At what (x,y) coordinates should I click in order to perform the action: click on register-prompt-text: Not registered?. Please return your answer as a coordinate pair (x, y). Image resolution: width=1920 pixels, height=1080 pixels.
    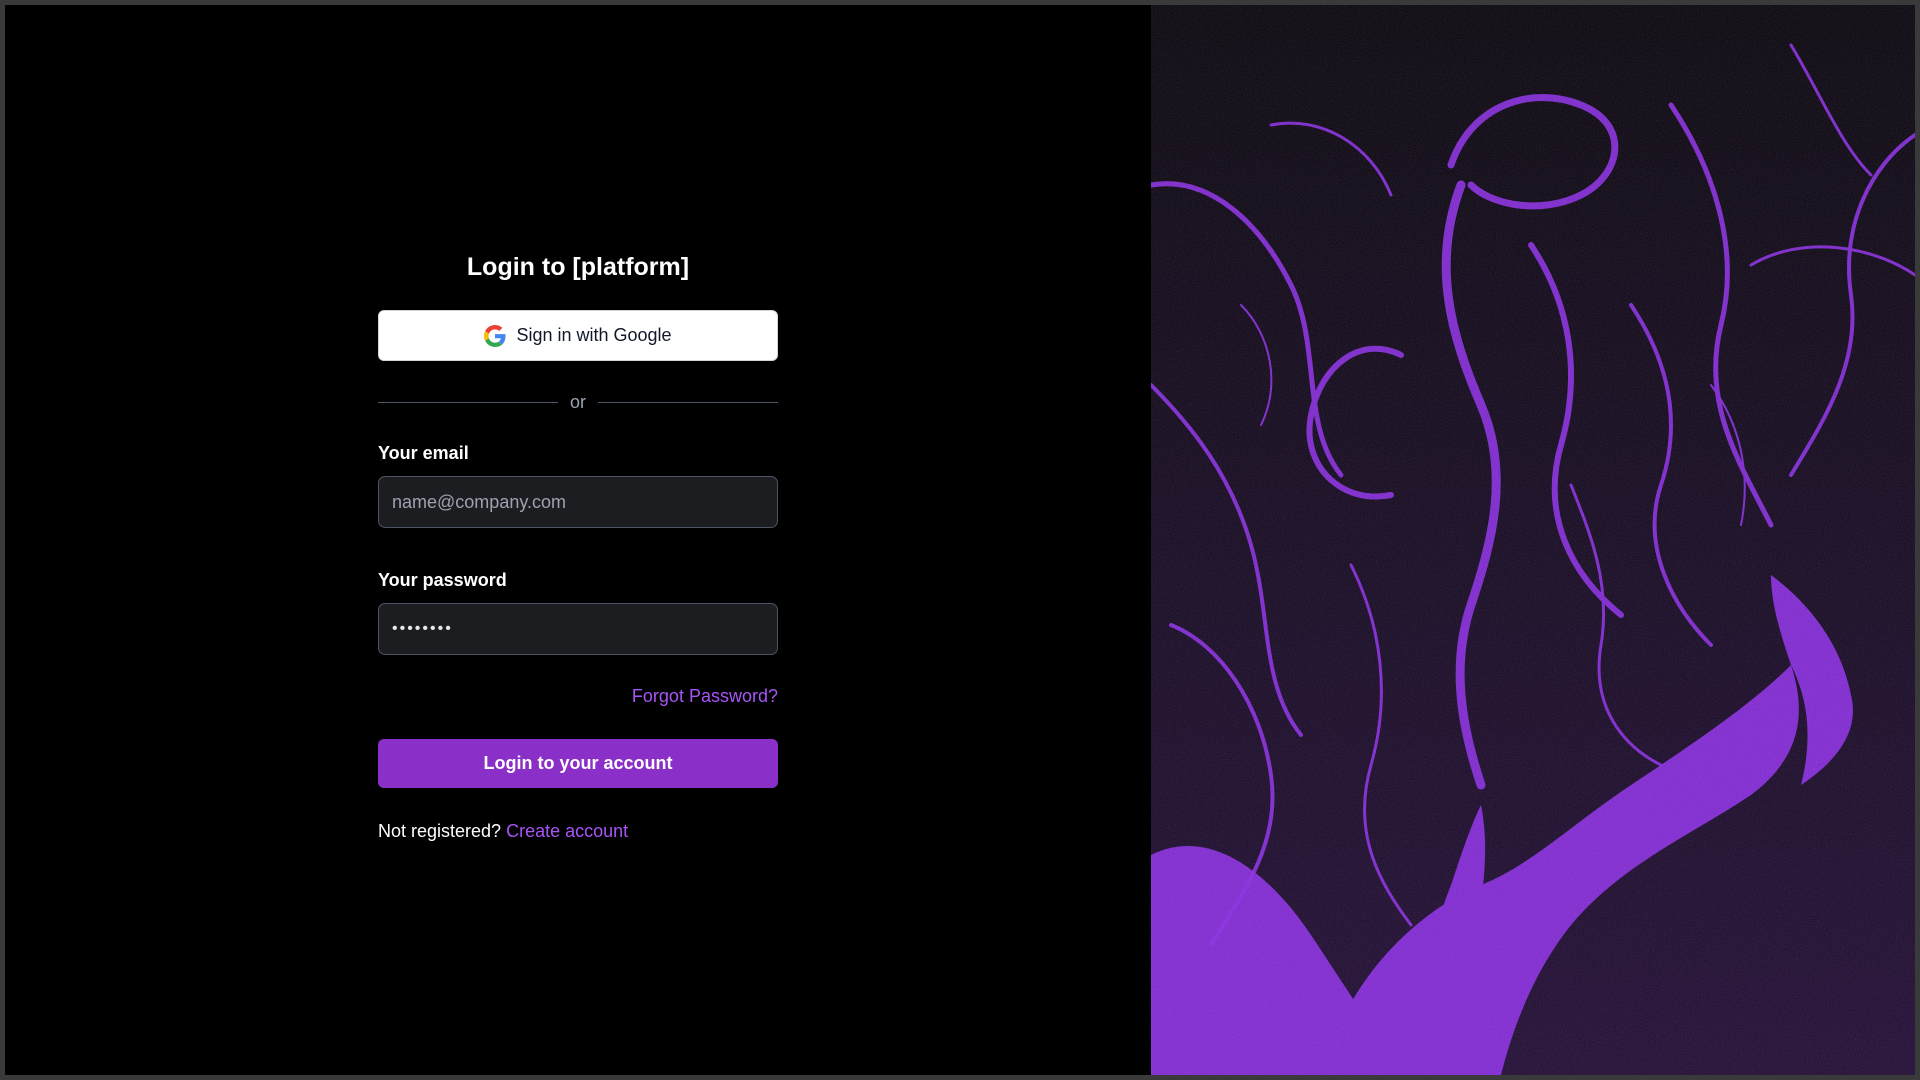
    Looking at the image, I should click on (440, 831).